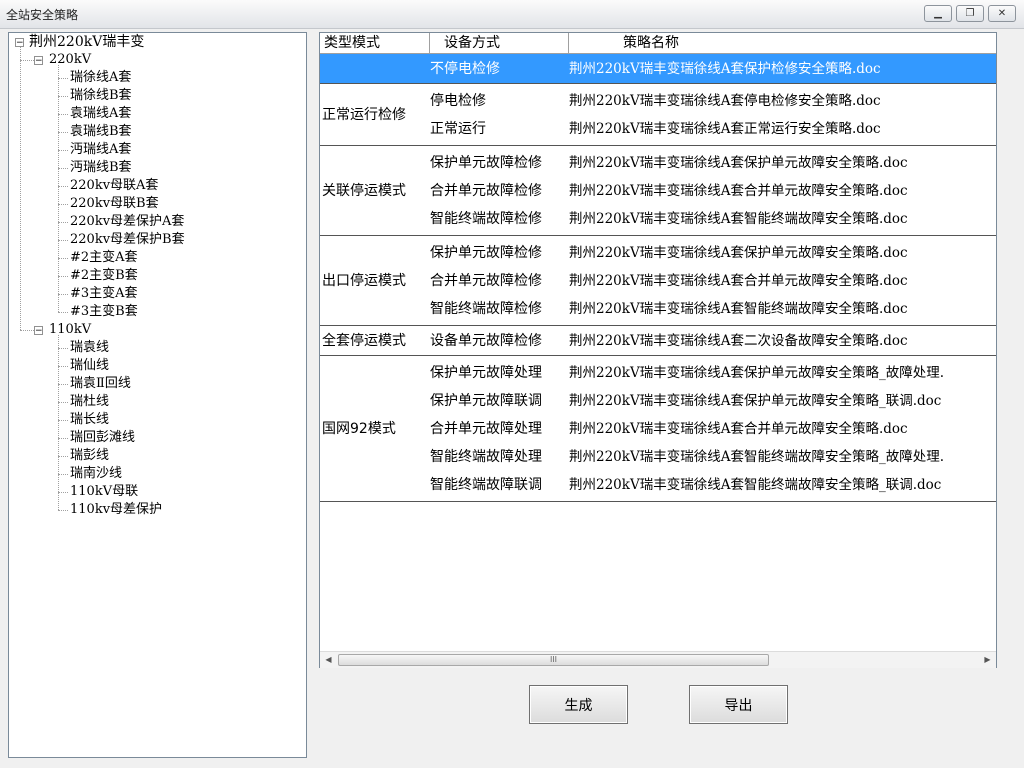  I want to click on grid-header: 类型模式 设备方式 策略名称, so click(658, 43).